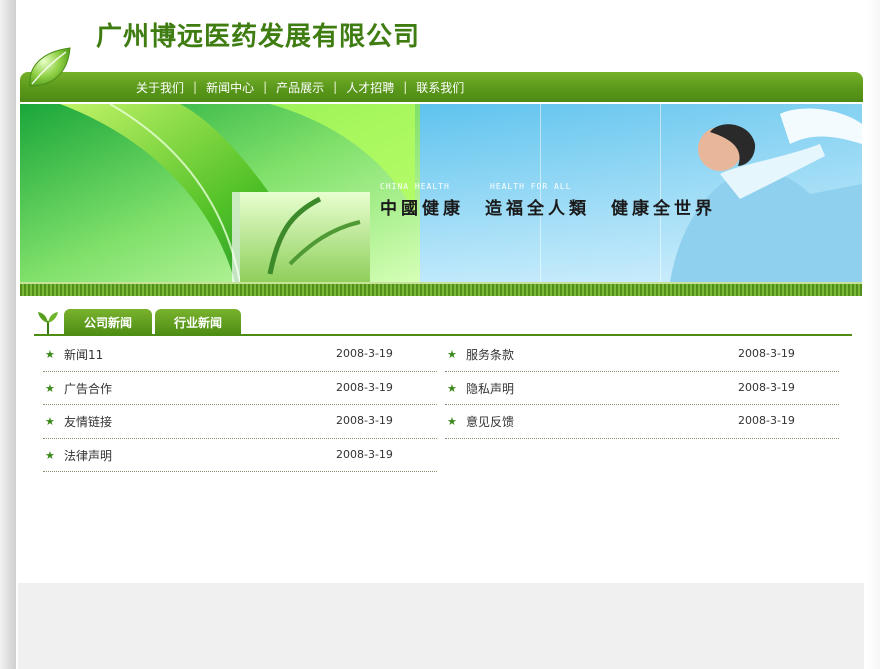 The height and width of the screenshot is (669, 880). Describe the element at coordinates (441, 289) in the screenshot. I see `banner-divider` at that location.